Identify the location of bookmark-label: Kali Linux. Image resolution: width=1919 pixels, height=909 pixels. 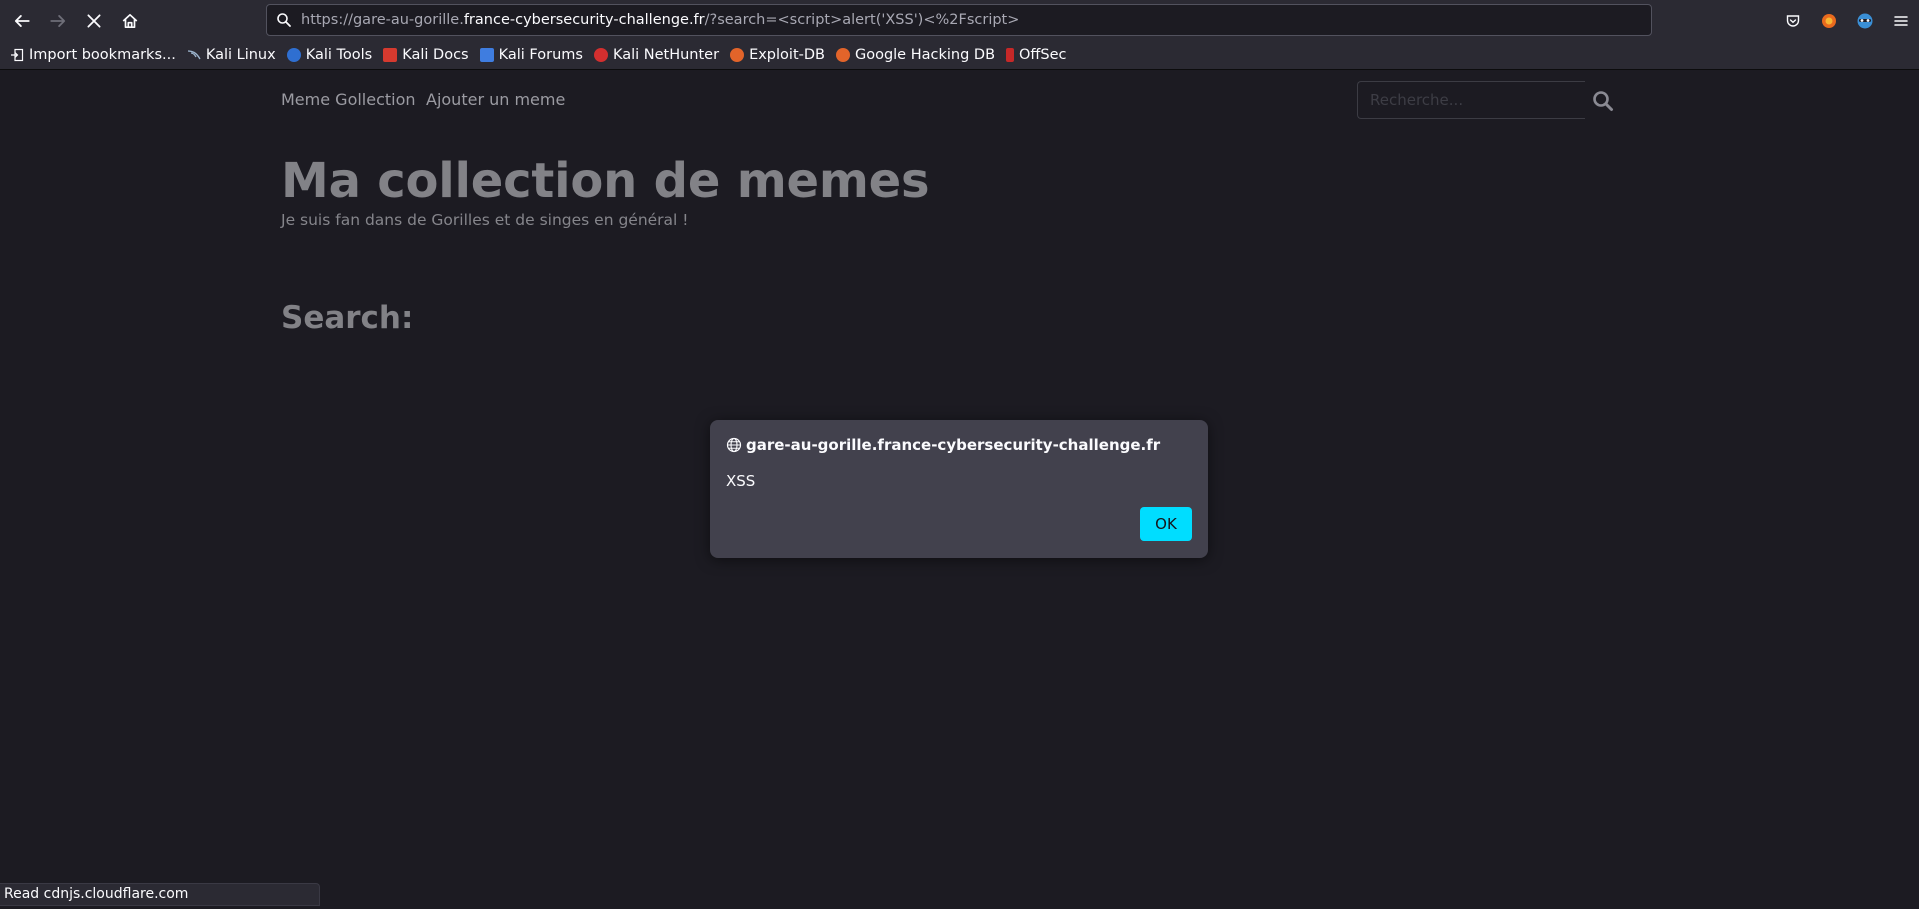
(240, 55).